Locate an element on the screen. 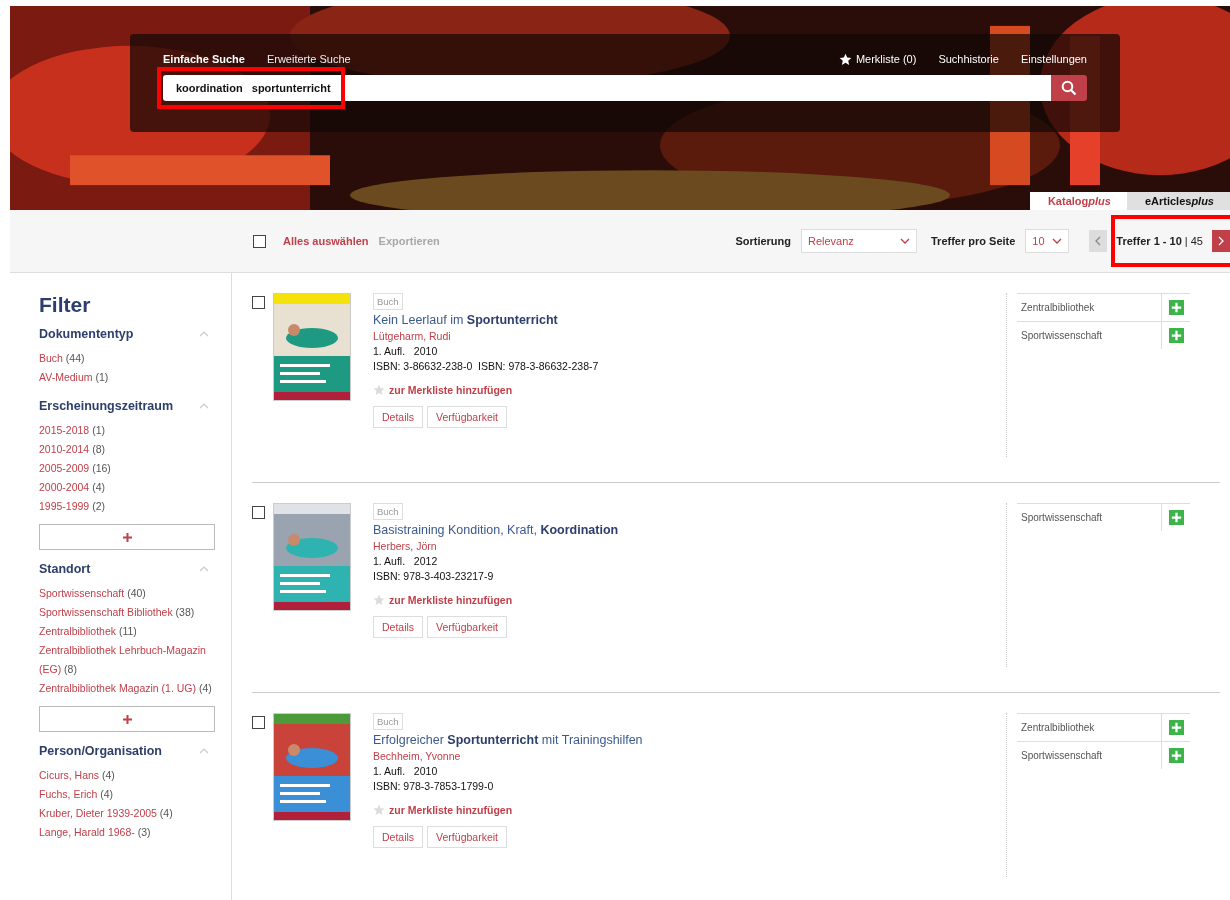  header-link: Suchhistorie is located at coordinates (968, 59).